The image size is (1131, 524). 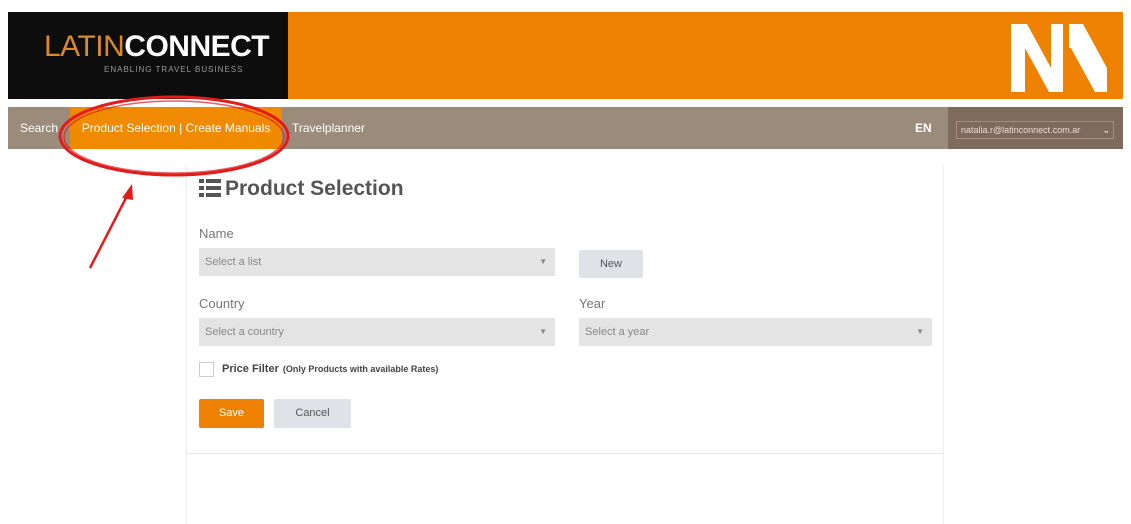 What do you see at coordinates (127, 192) in the screenshot?
I see `annotation-arrow-head` at bounding box center [127, 192].